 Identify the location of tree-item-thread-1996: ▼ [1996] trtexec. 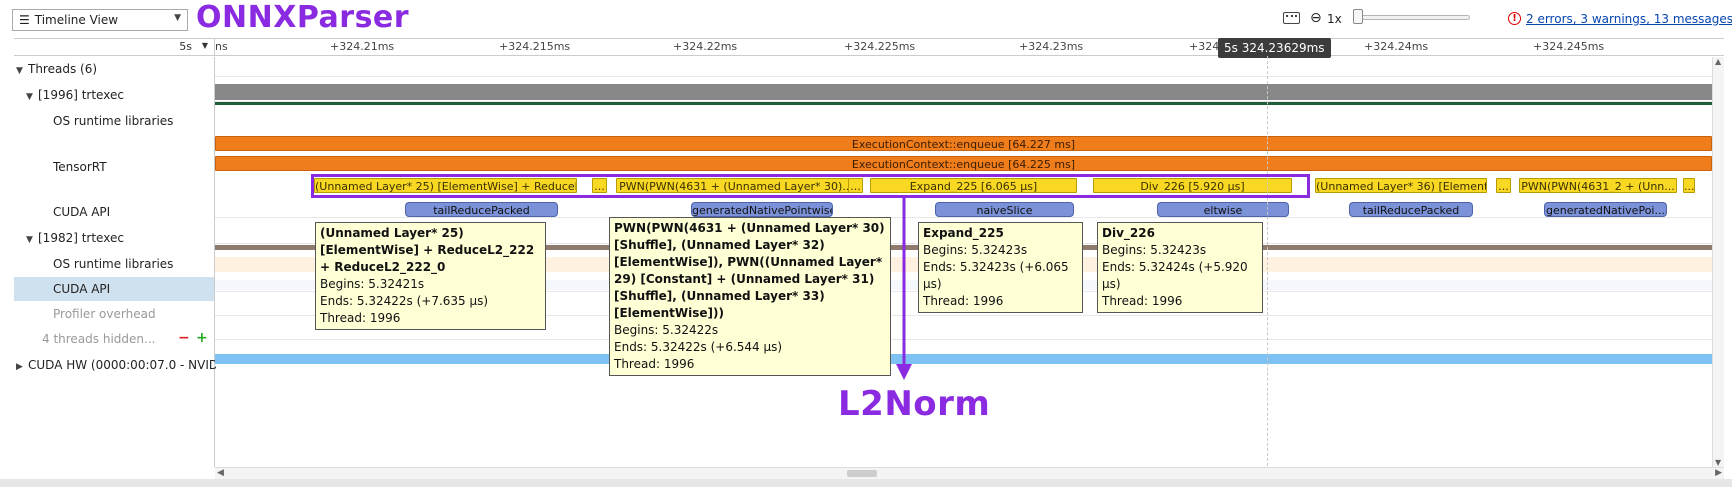
(126, 95).